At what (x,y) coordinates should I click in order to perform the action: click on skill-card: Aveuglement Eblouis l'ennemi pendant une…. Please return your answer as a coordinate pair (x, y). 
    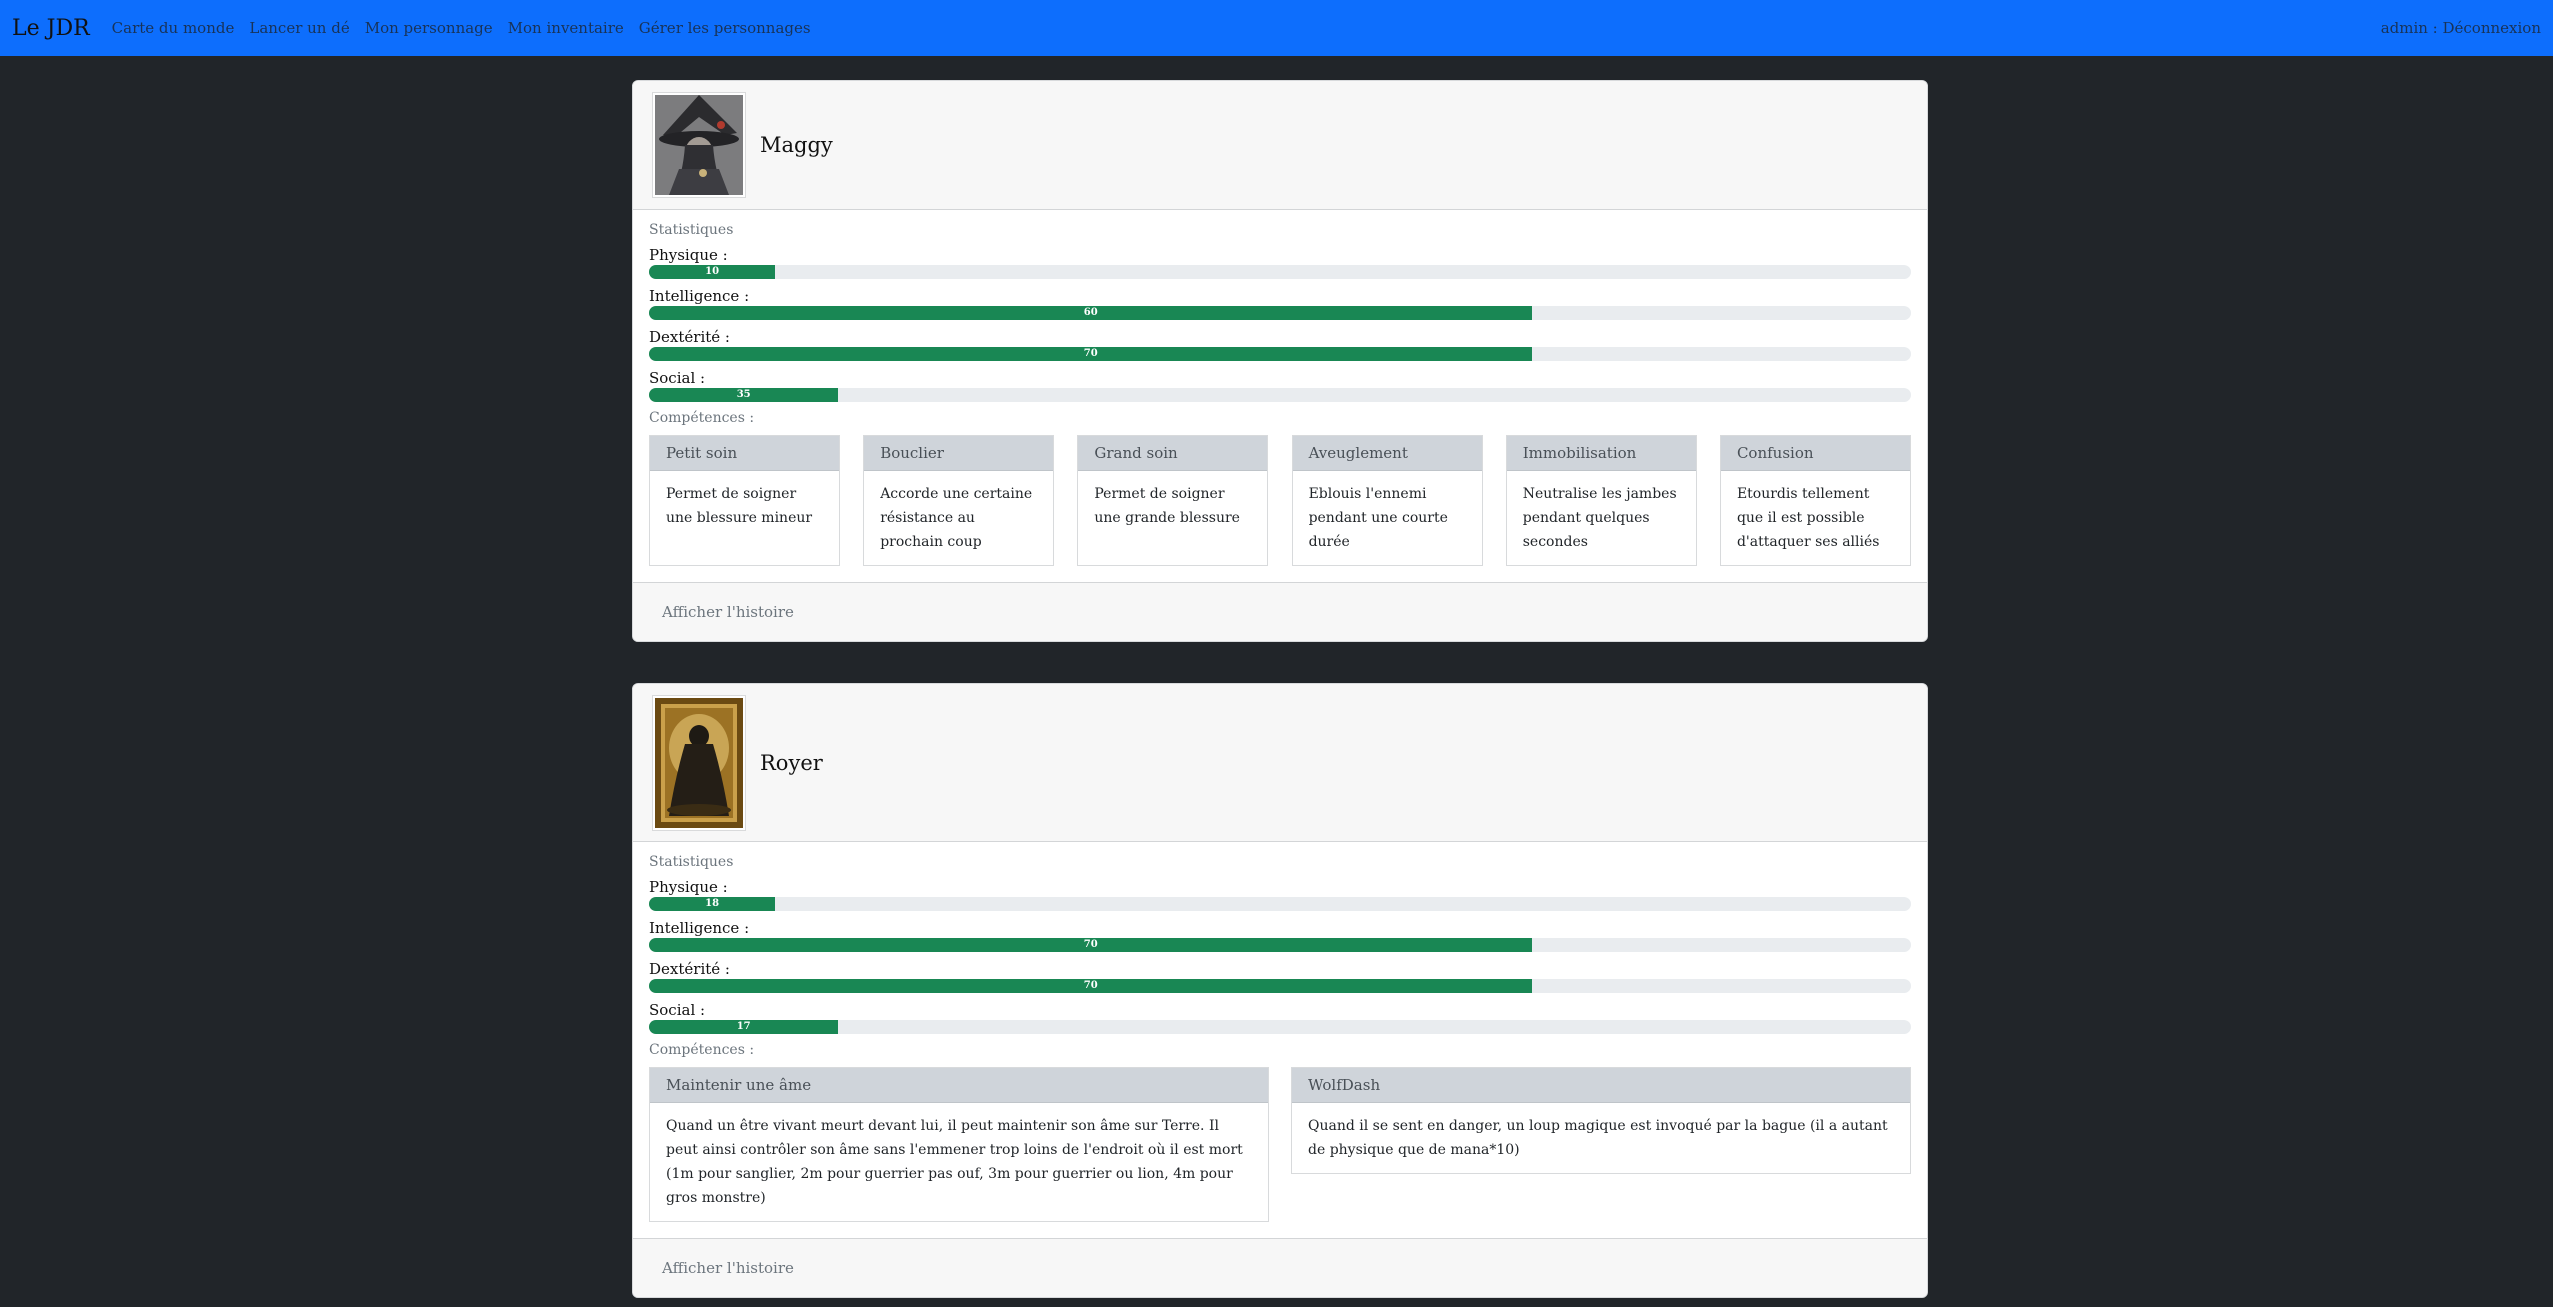
    Looking at the image, I should click on (1387, 500).